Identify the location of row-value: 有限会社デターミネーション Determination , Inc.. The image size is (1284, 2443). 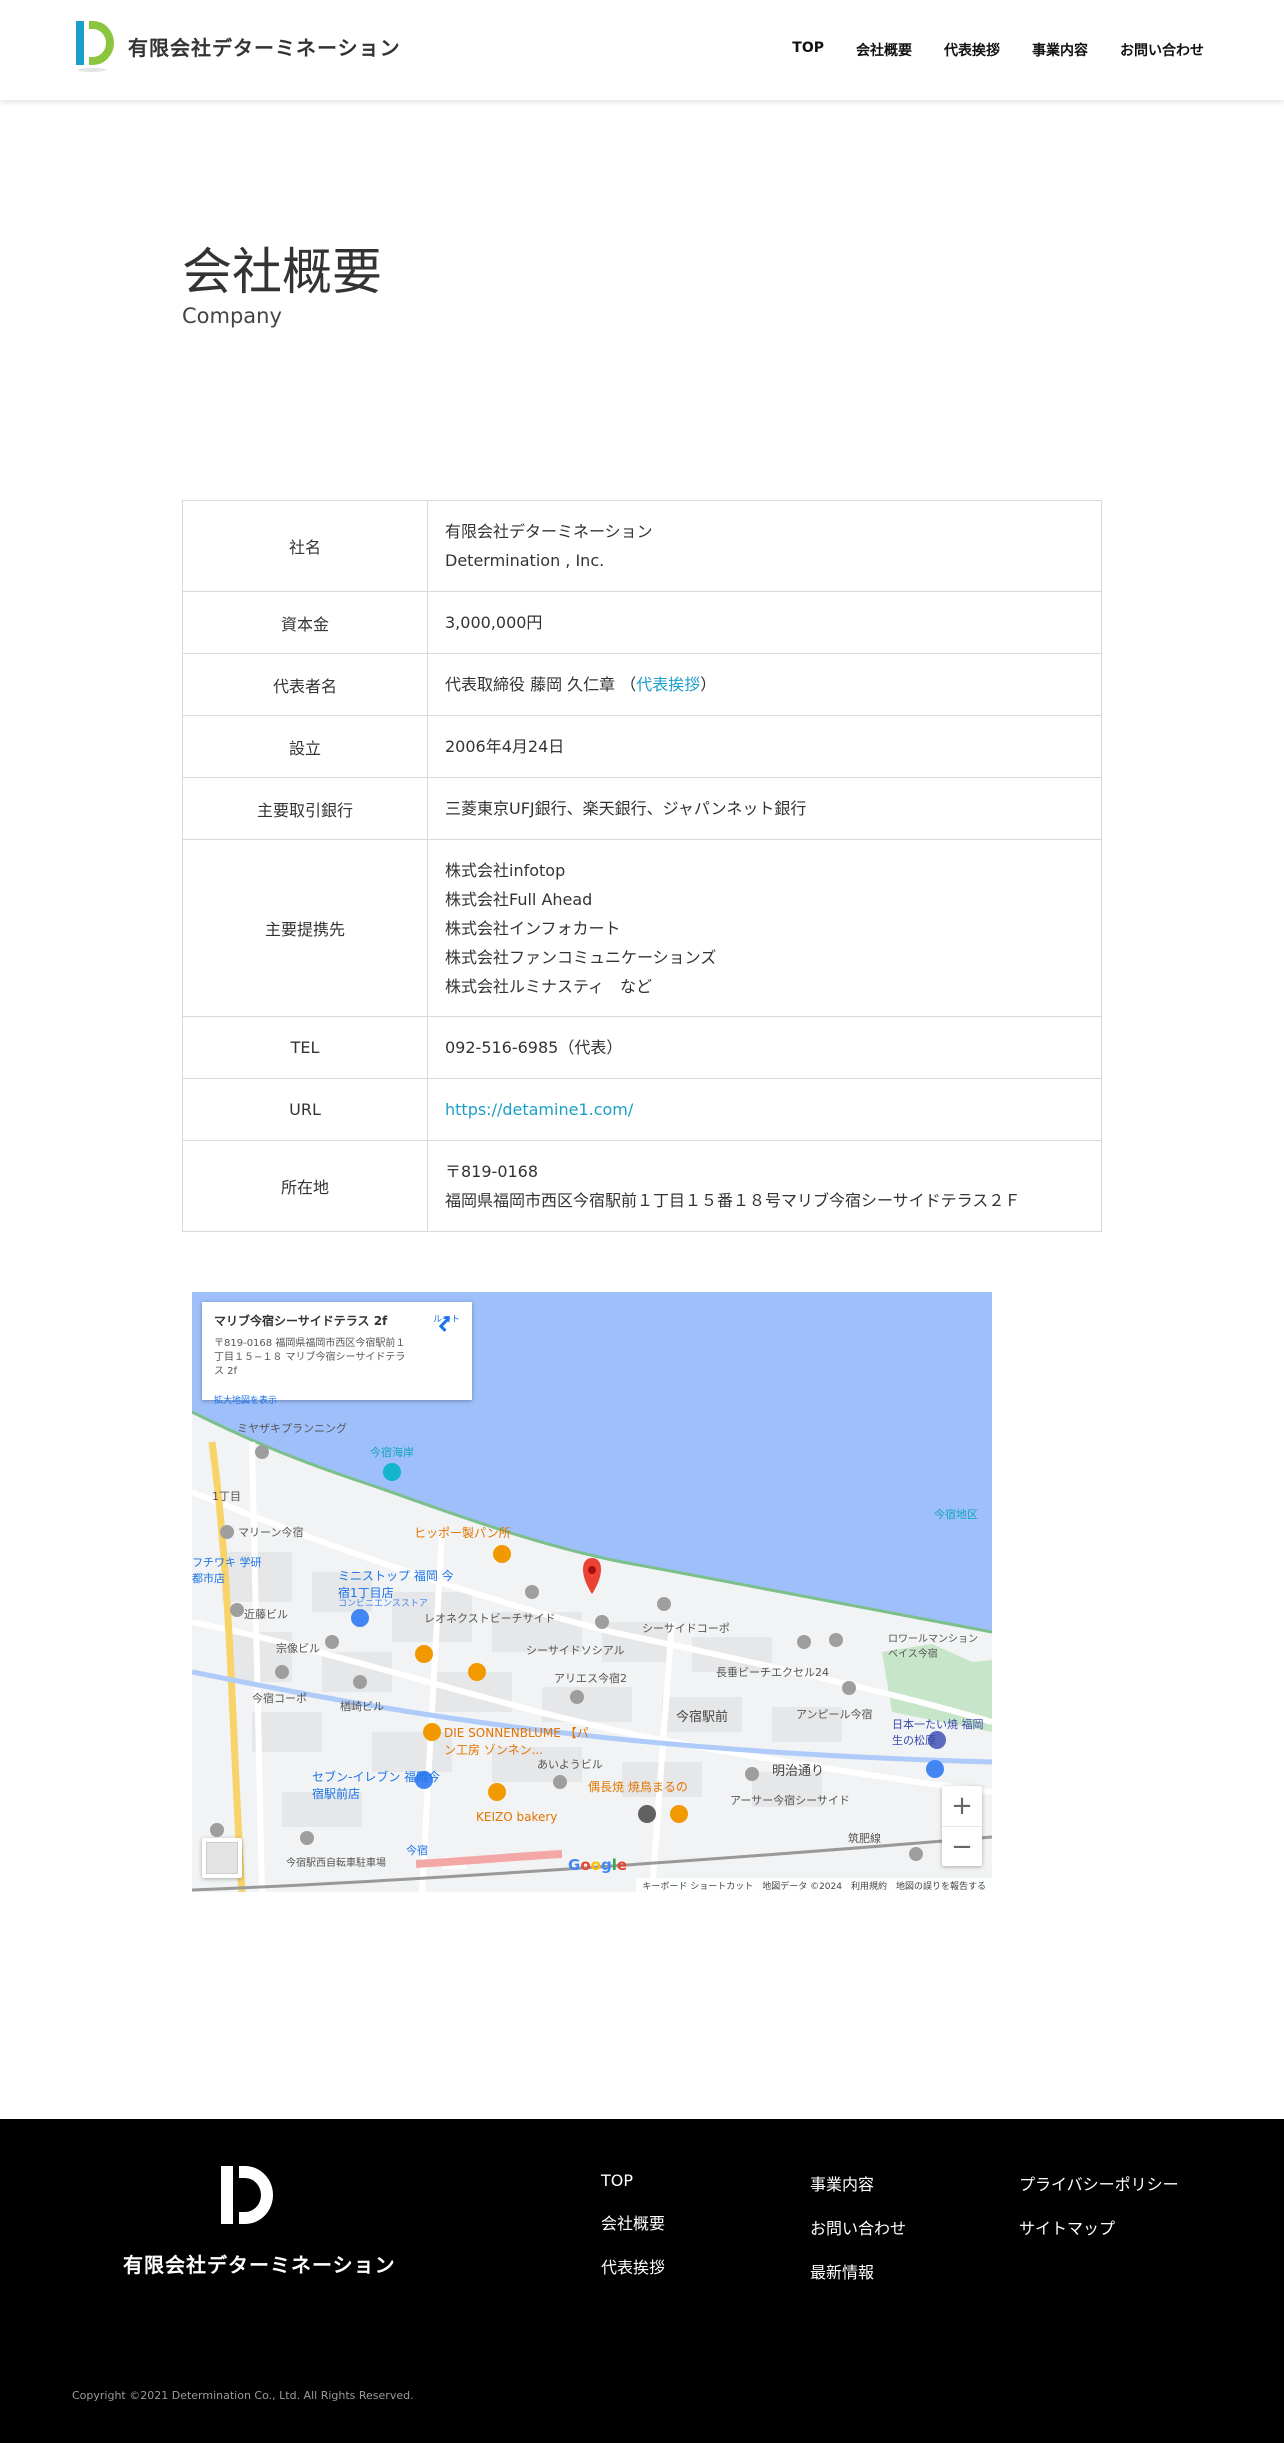
(764, 546).